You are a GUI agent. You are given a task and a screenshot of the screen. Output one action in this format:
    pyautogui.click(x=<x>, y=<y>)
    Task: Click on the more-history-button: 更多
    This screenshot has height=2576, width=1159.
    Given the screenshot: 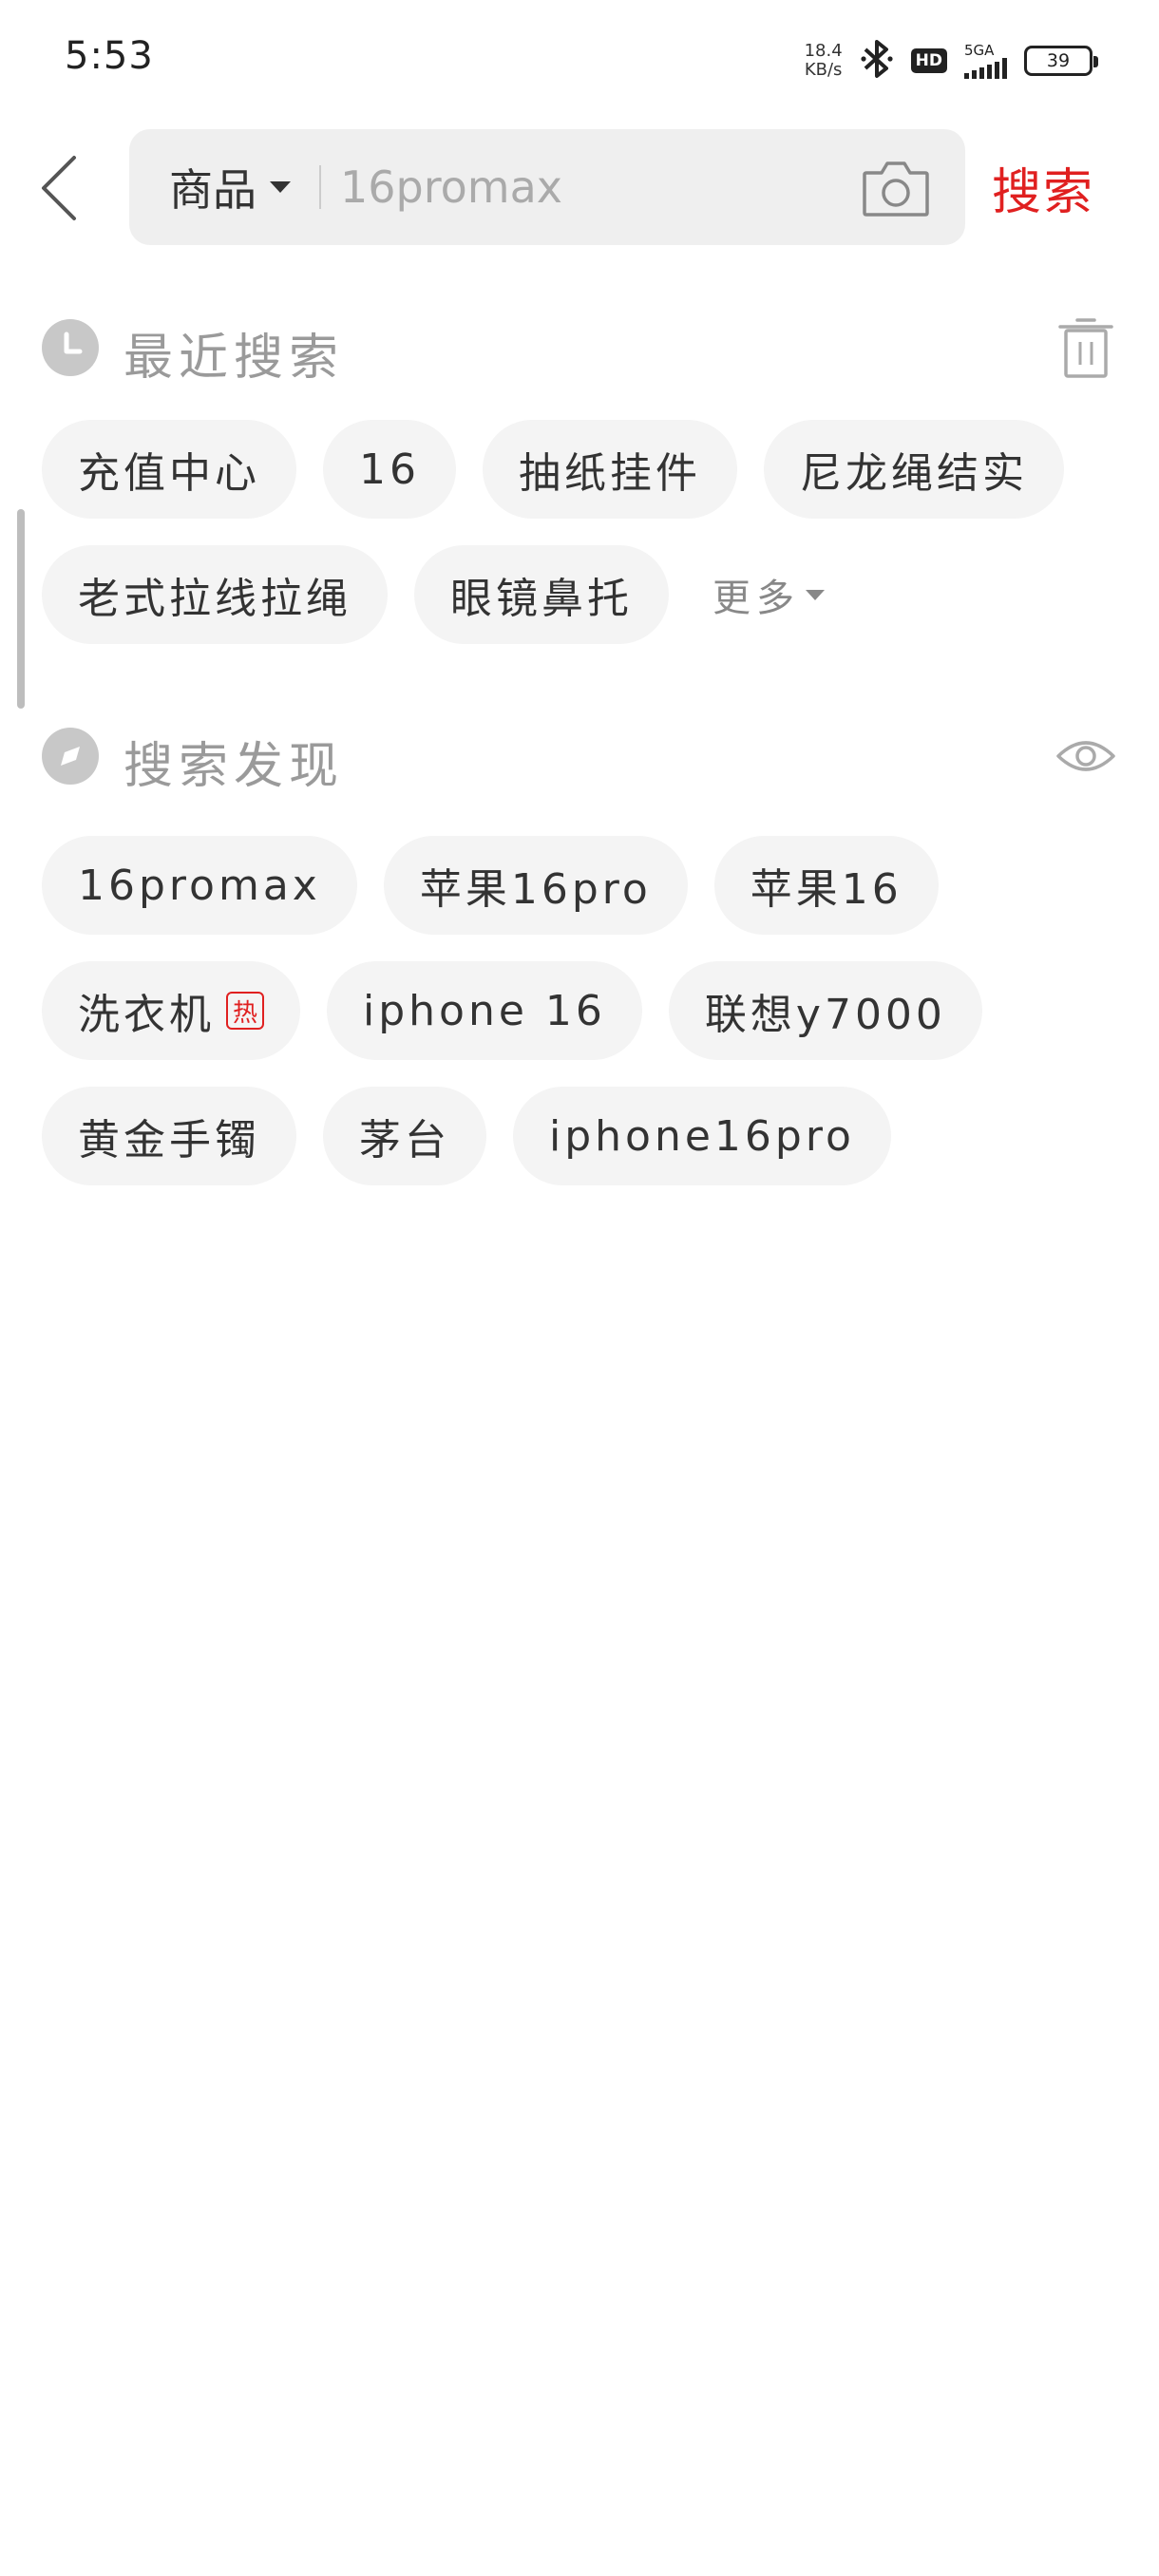 What is the action you would take?
    pyautogui.click(x=760, y=594)
    